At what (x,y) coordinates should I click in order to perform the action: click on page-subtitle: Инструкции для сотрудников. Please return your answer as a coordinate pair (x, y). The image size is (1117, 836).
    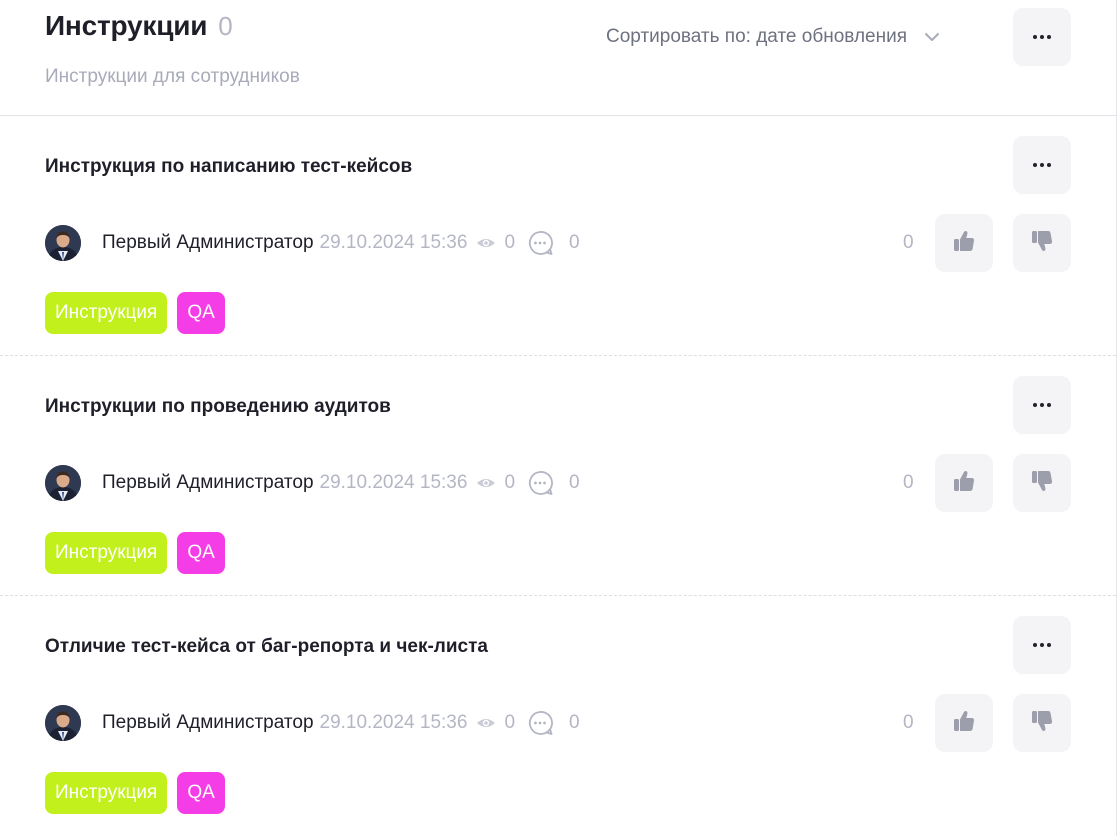
    Looking at the image, I should click on (172, 76).